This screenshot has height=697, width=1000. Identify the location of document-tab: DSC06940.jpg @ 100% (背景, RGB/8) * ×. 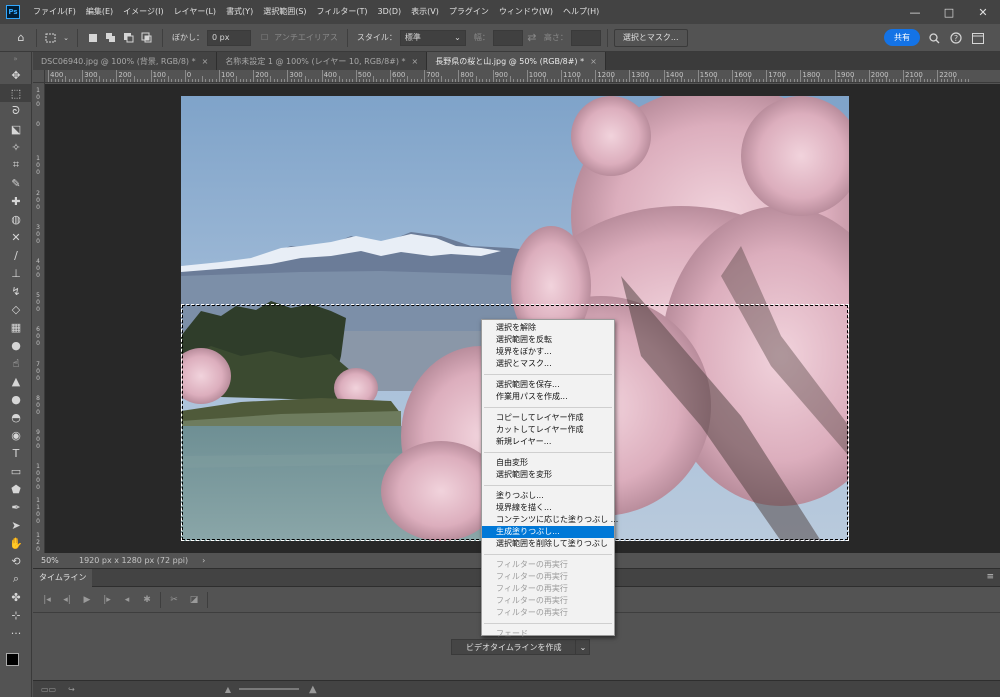
(125, 61).